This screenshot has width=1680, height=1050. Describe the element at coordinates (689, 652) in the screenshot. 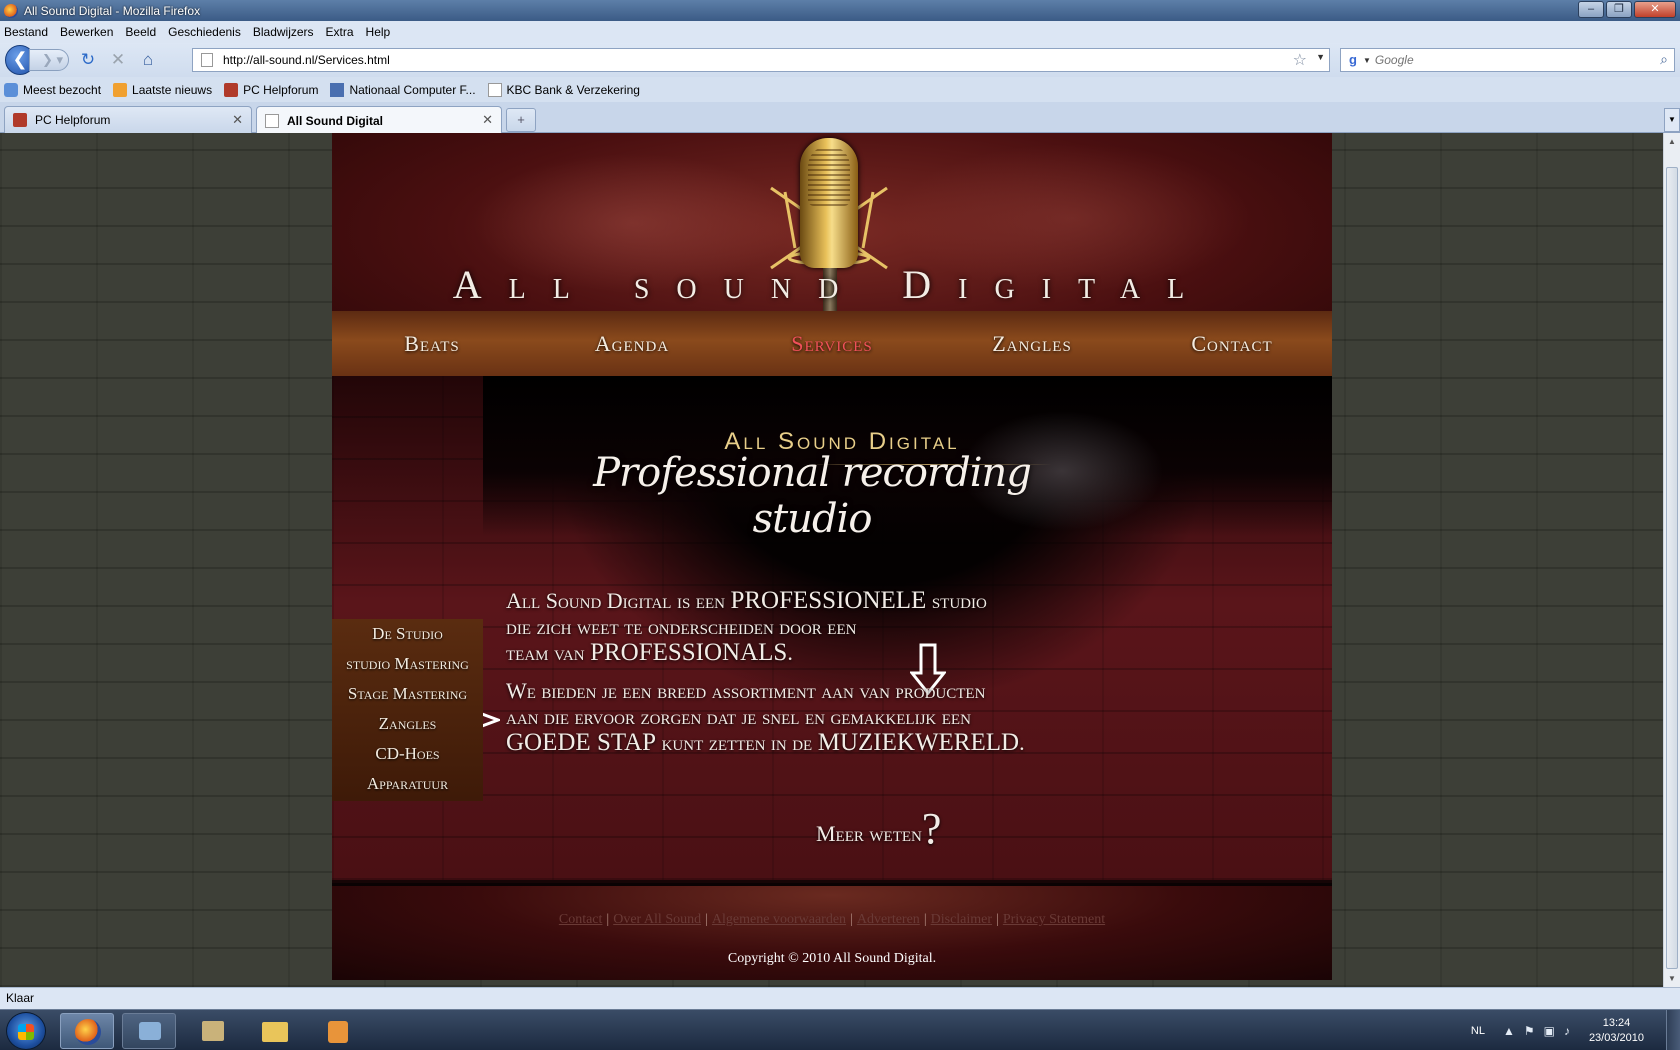

I see `text-emphasis: PROFESSIONALS` at that location.